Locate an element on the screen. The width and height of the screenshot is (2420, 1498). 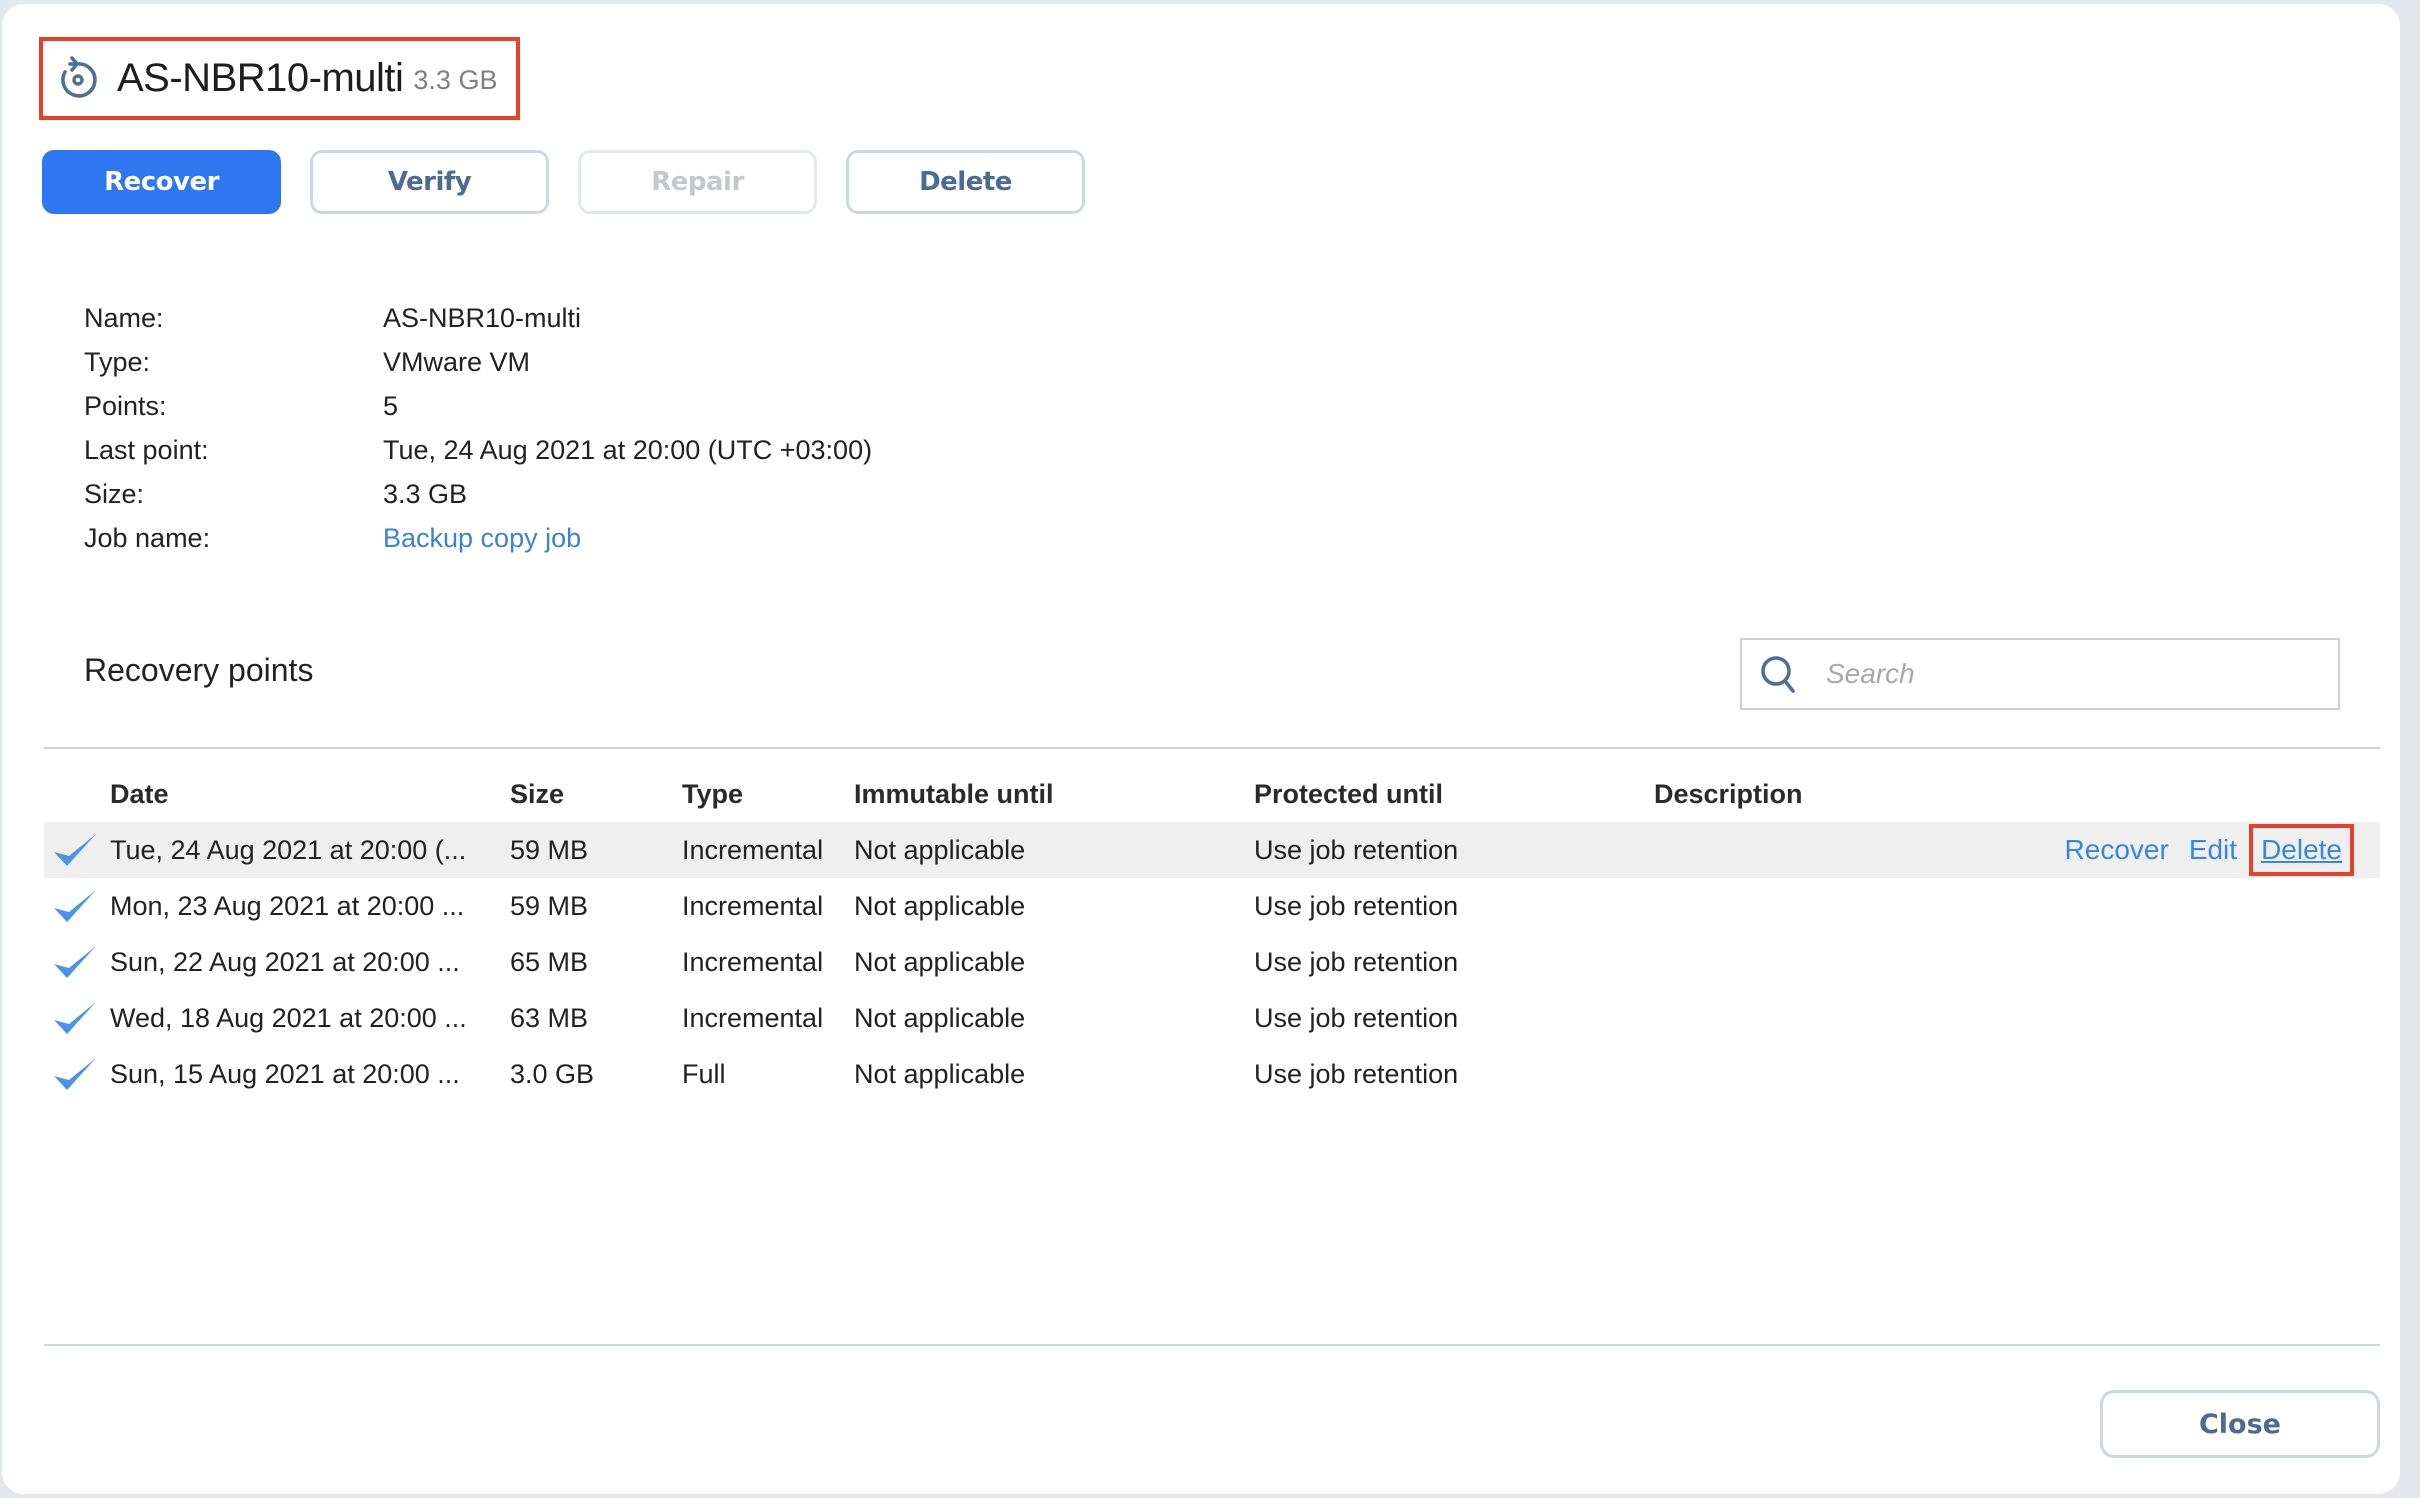
row-delete-link: Delete is located at coordinates (2301, 850).